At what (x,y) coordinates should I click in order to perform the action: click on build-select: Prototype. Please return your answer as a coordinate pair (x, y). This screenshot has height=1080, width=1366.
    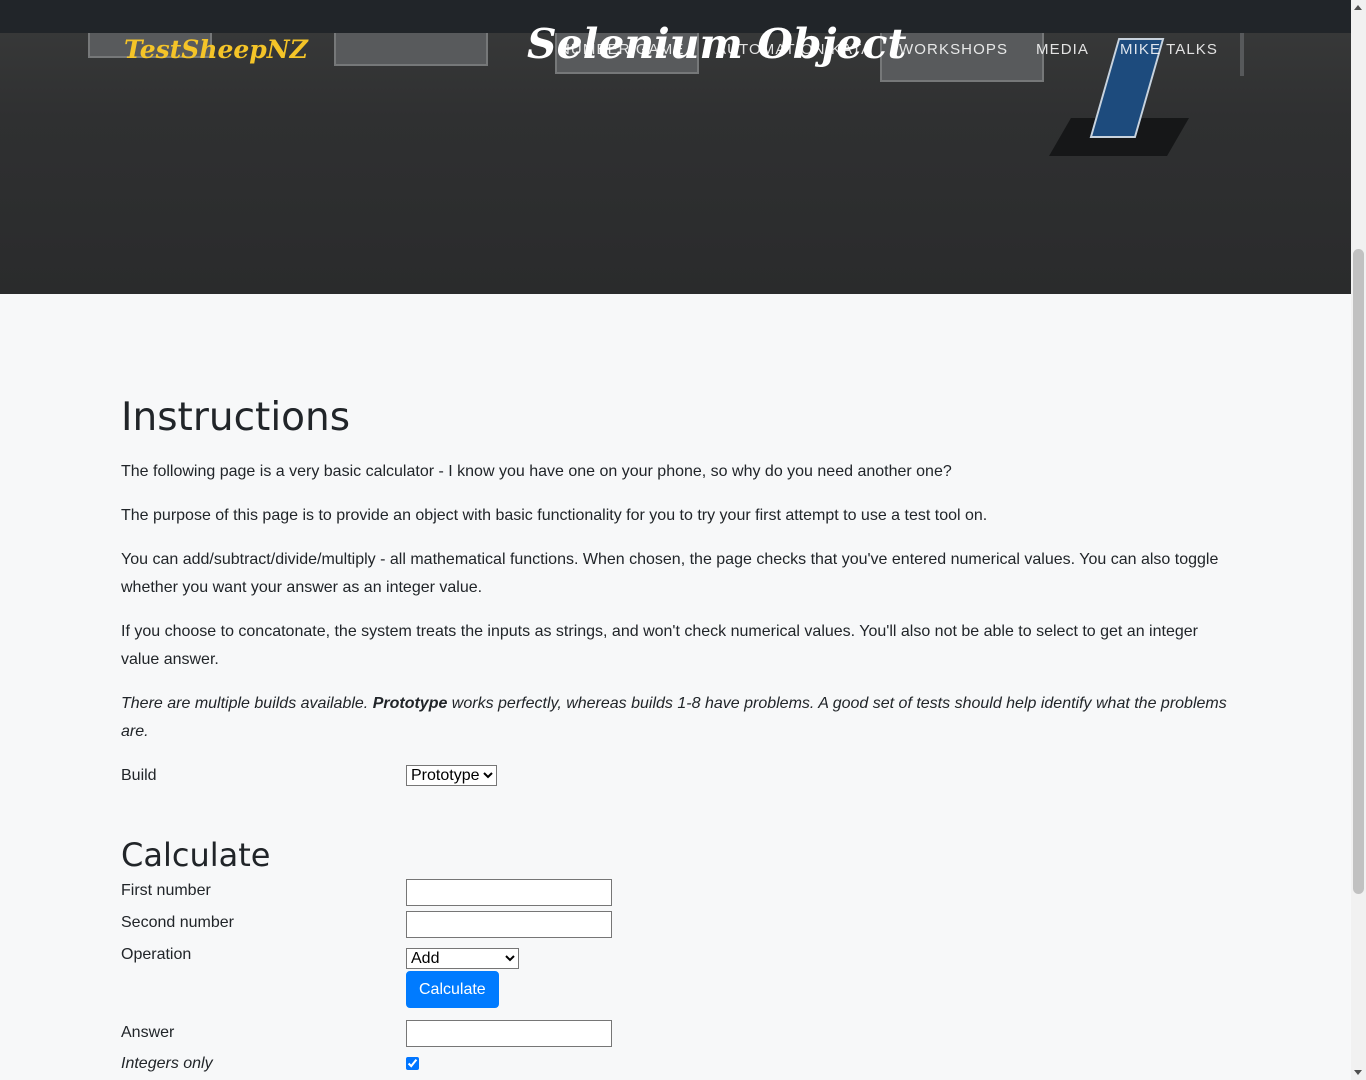
    Looking at the image, I should click on (451, 775).